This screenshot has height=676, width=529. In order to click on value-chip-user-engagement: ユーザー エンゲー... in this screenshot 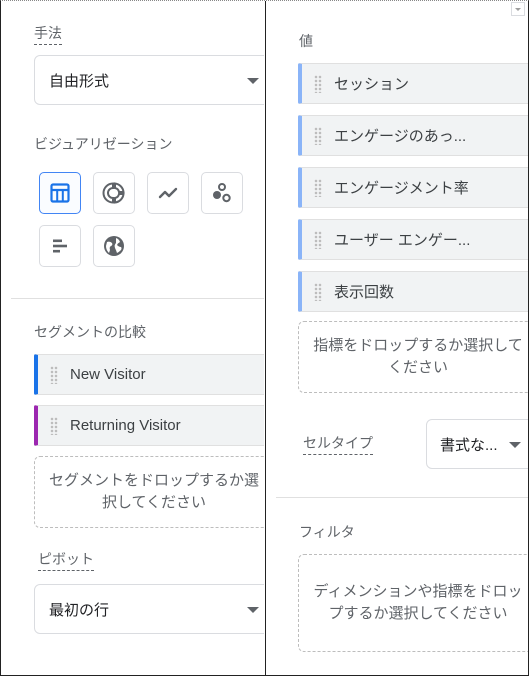, I will do `click(413, 239)`.